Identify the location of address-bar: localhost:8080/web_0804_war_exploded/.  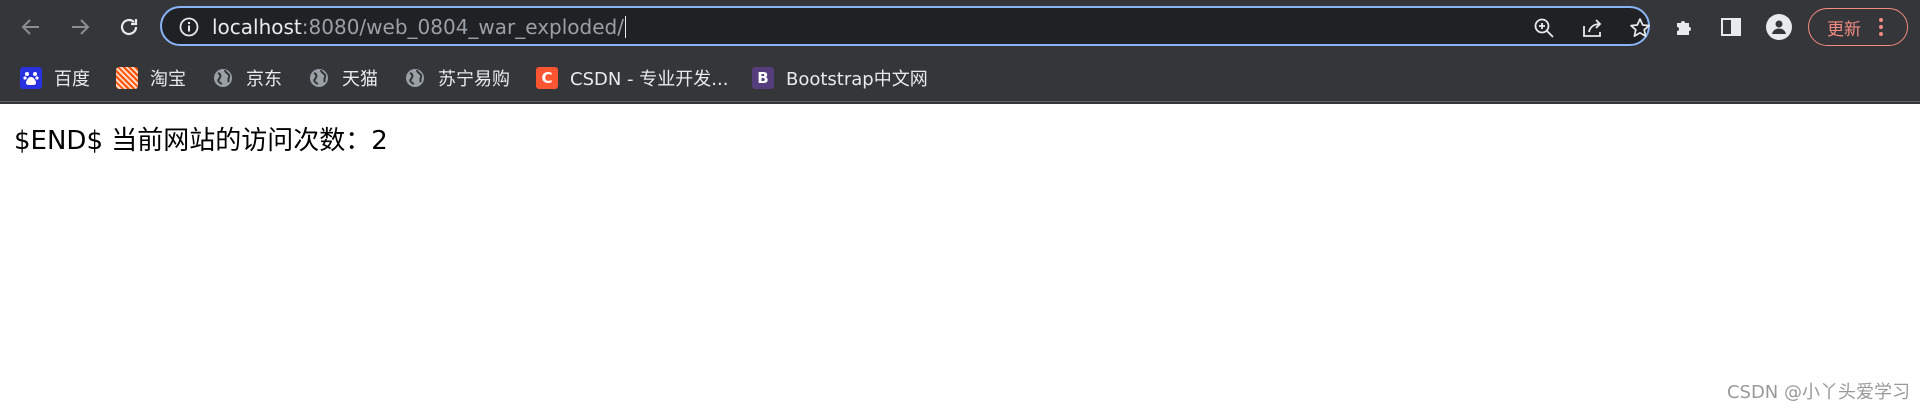
(905, 26).